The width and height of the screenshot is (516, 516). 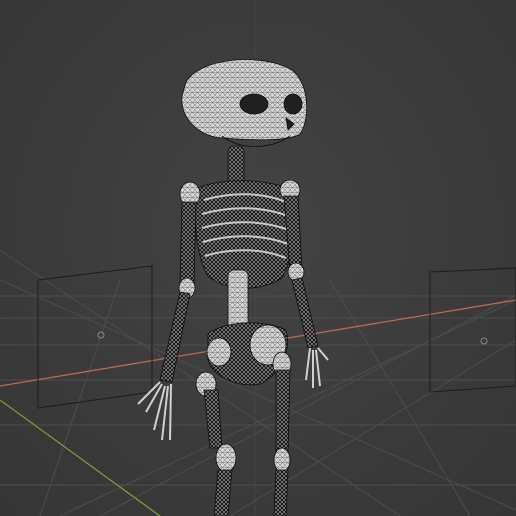 I want to click on camera-object-right, so click(x=472, y=330).